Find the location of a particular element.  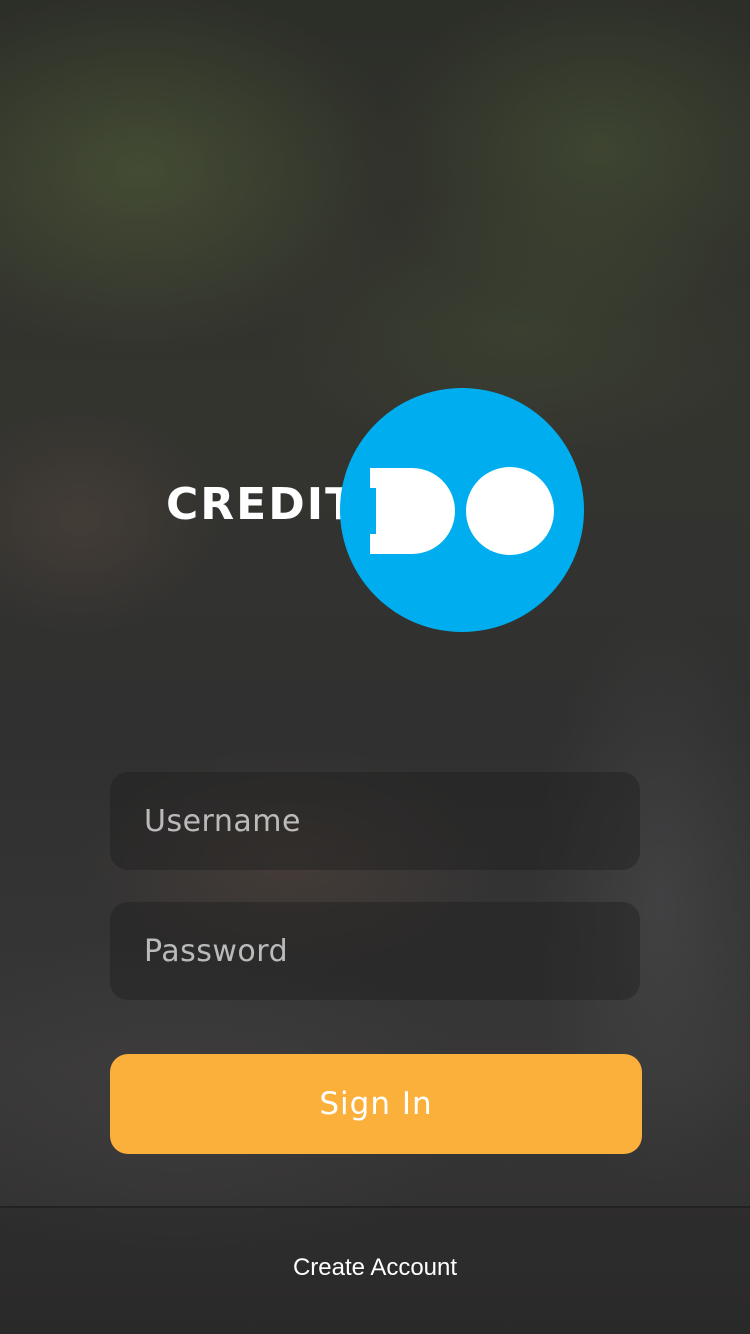

create-account-link: Create Account is located at coordinates (375, 1268).